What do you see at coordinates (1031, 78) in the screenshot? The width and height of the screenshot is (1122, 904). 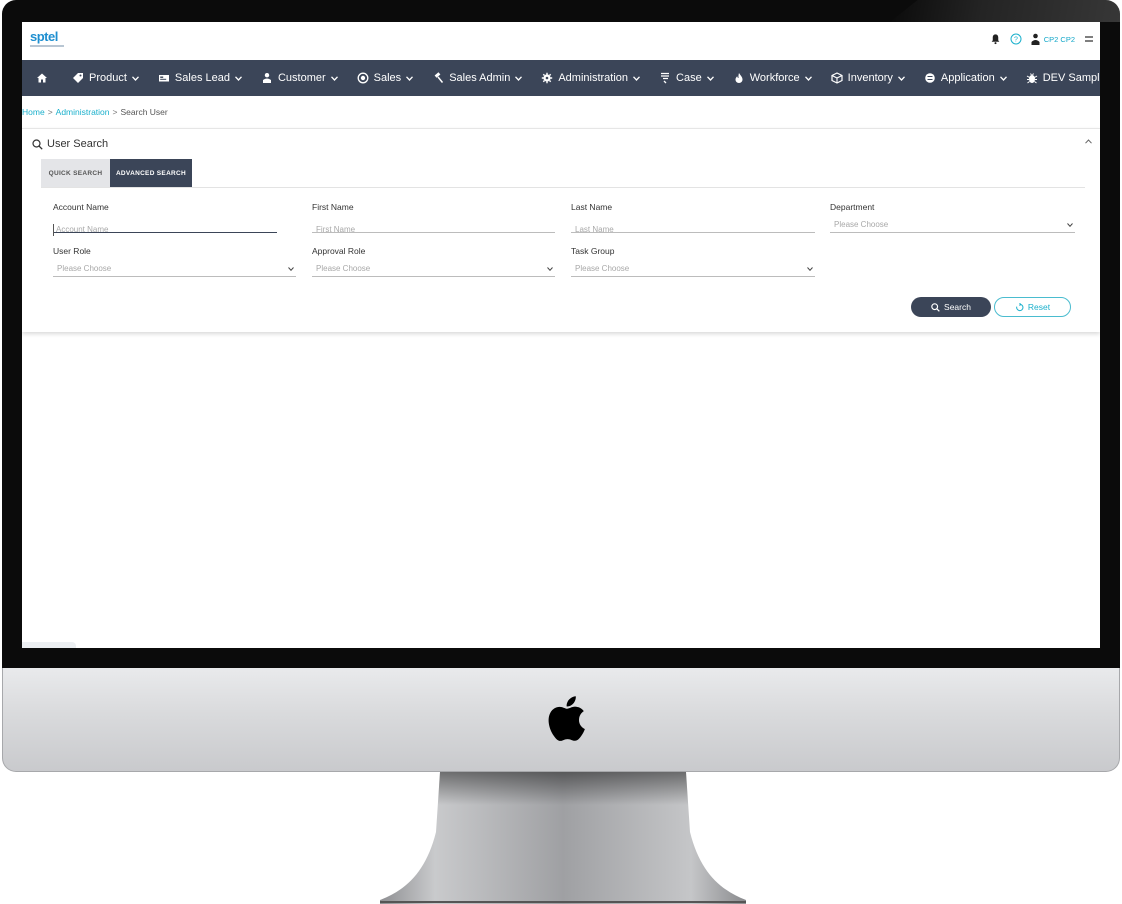 I see `bug-icon` at bounding box center [1031, 78].